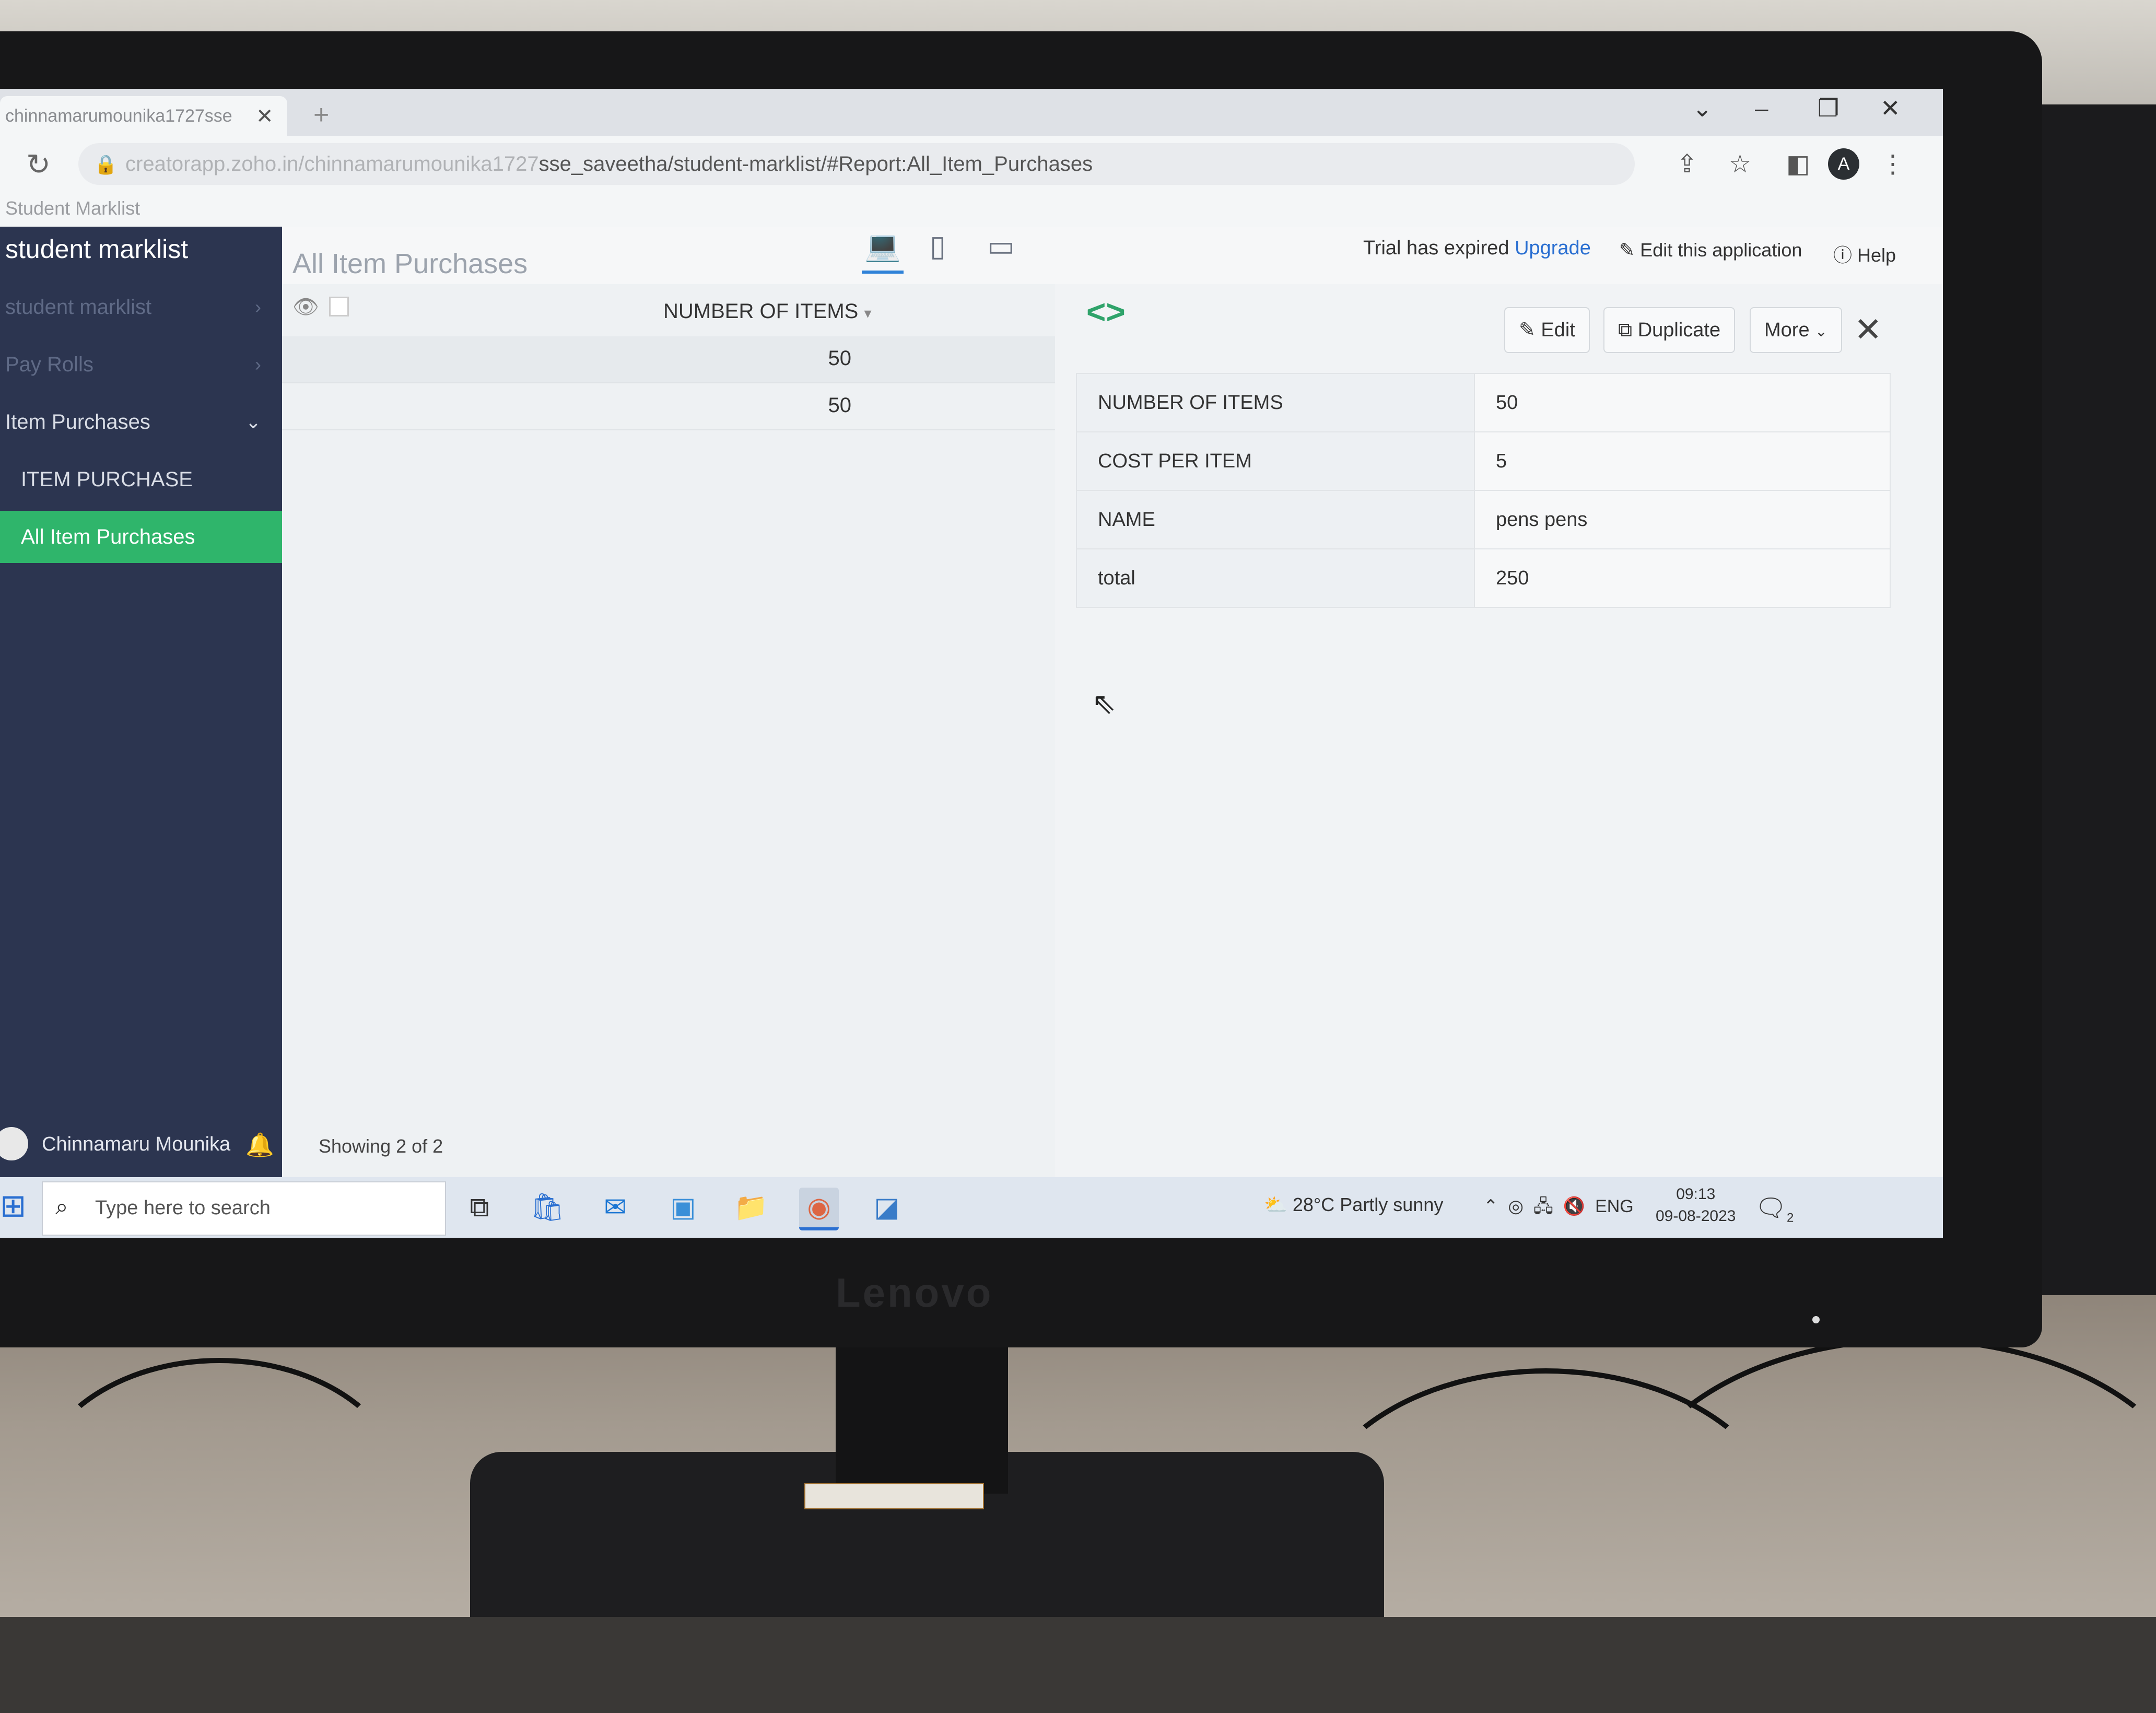 The height and width of the screenshot is (1713, 2156). Describe the element at coordinates (1761, 108) in the screenshot. I see `minimize-icon: –` at that location.